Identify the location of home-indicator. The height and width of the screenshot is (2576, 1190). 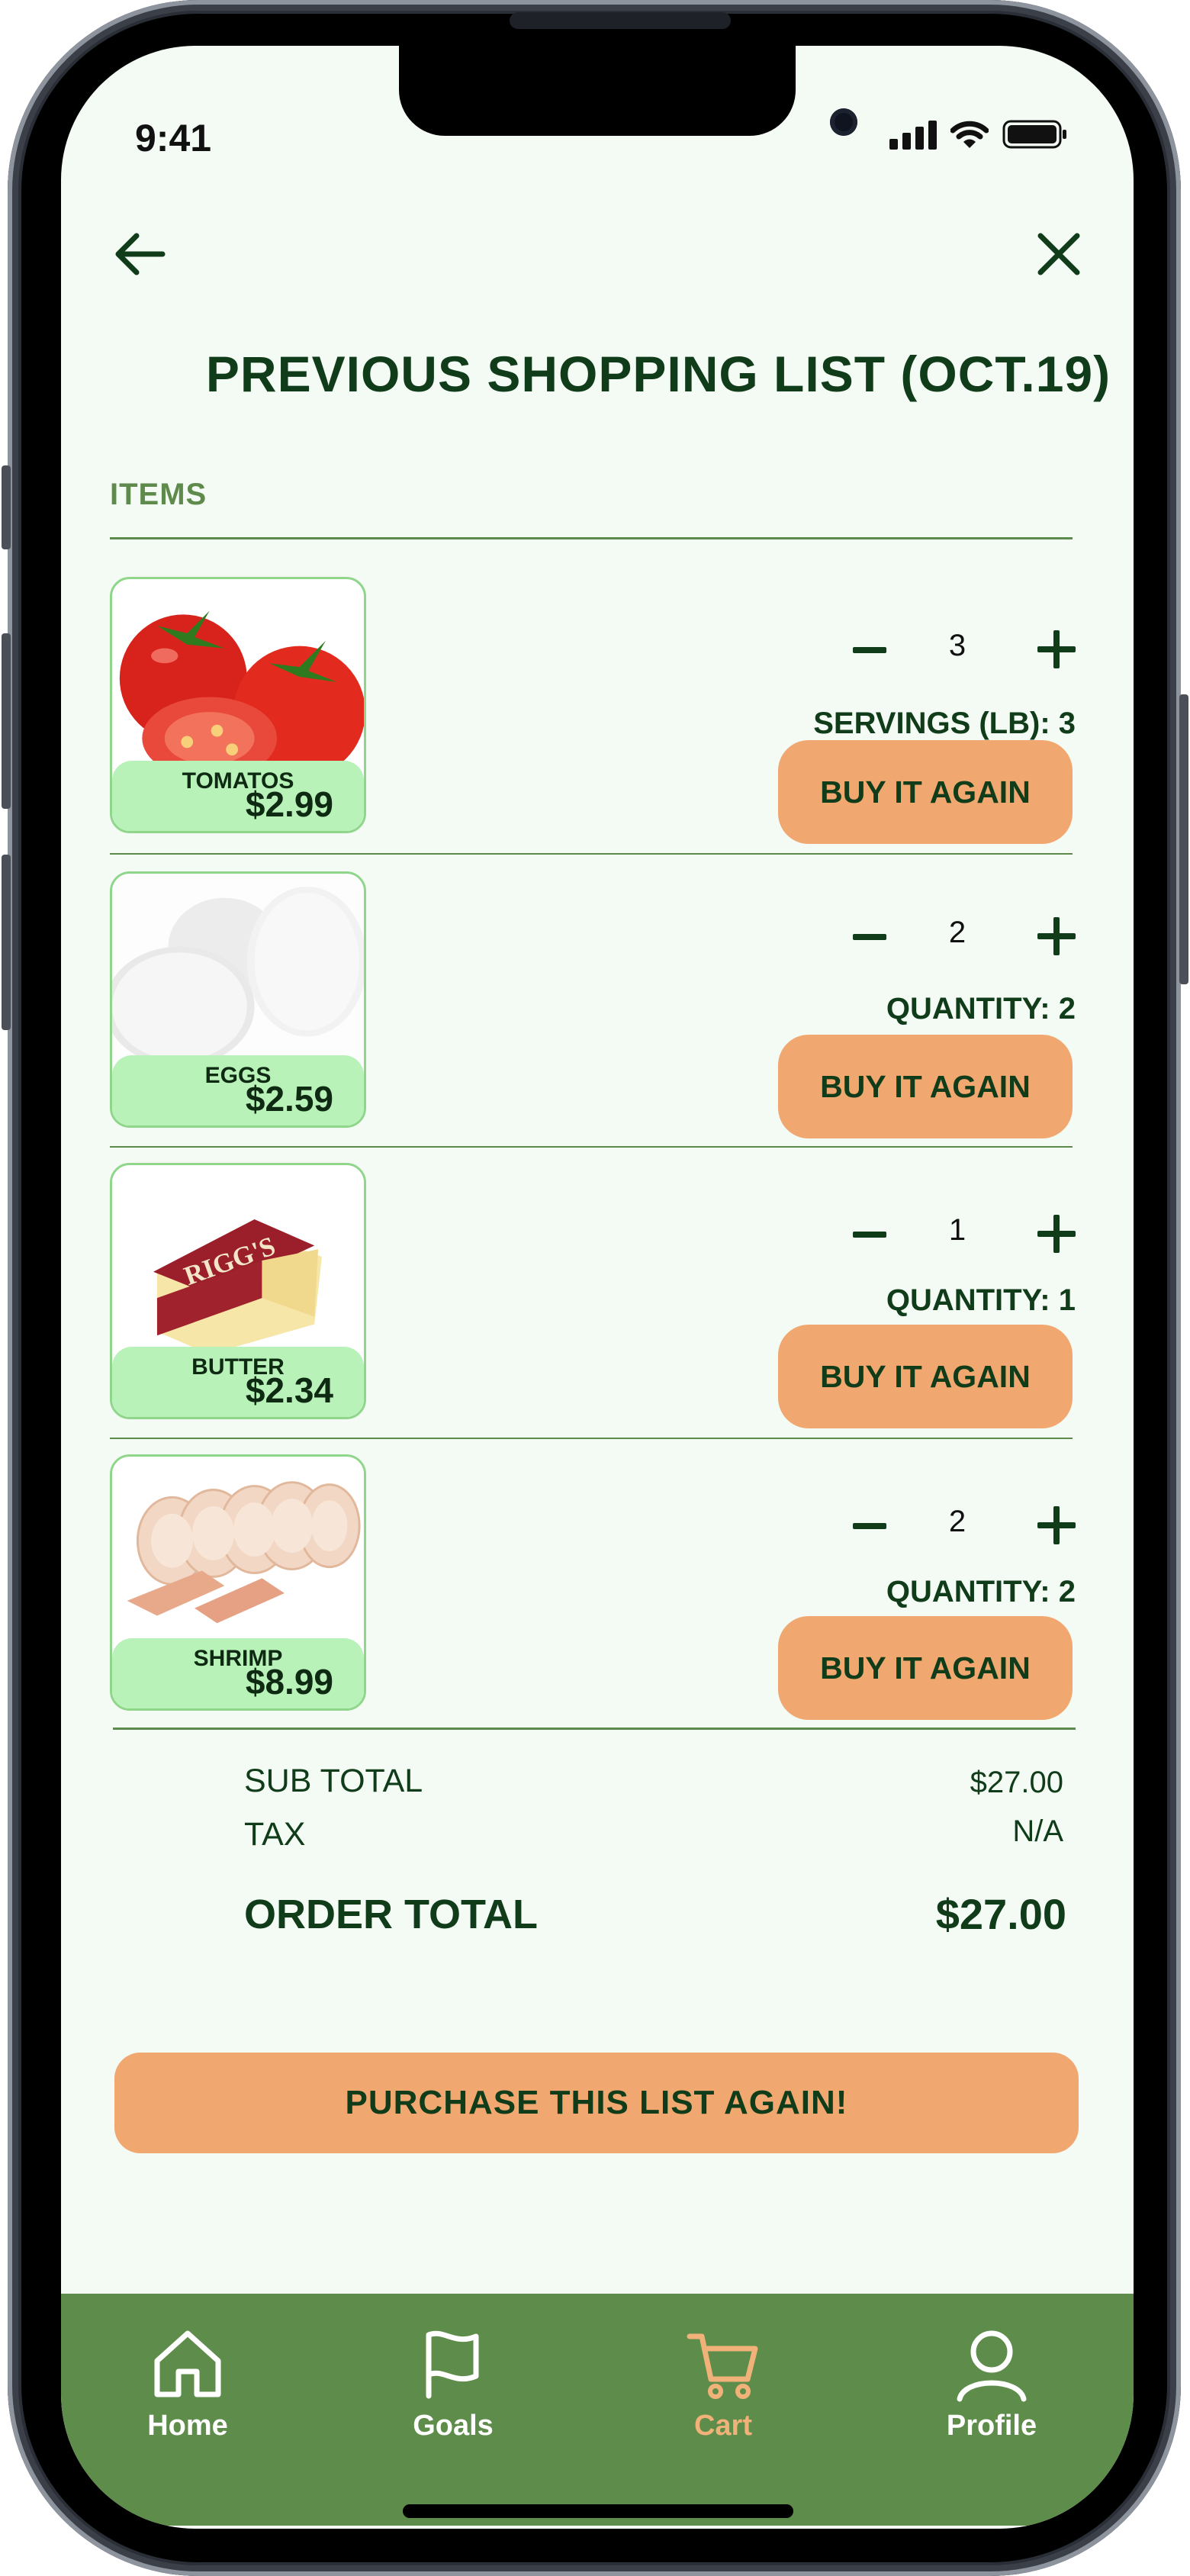
(598, 2511).